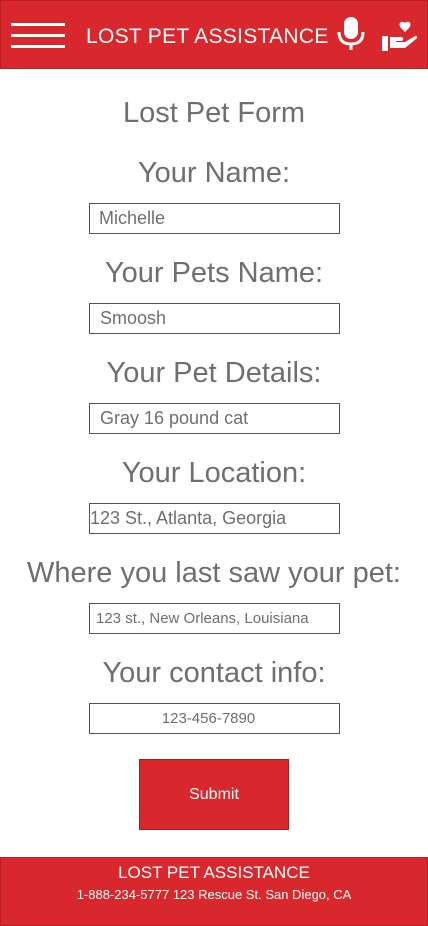 The width and height of the screenshot is (428, 926). I want to click on app-header: LOST PET ASSISTANCE, so click(214, 34).